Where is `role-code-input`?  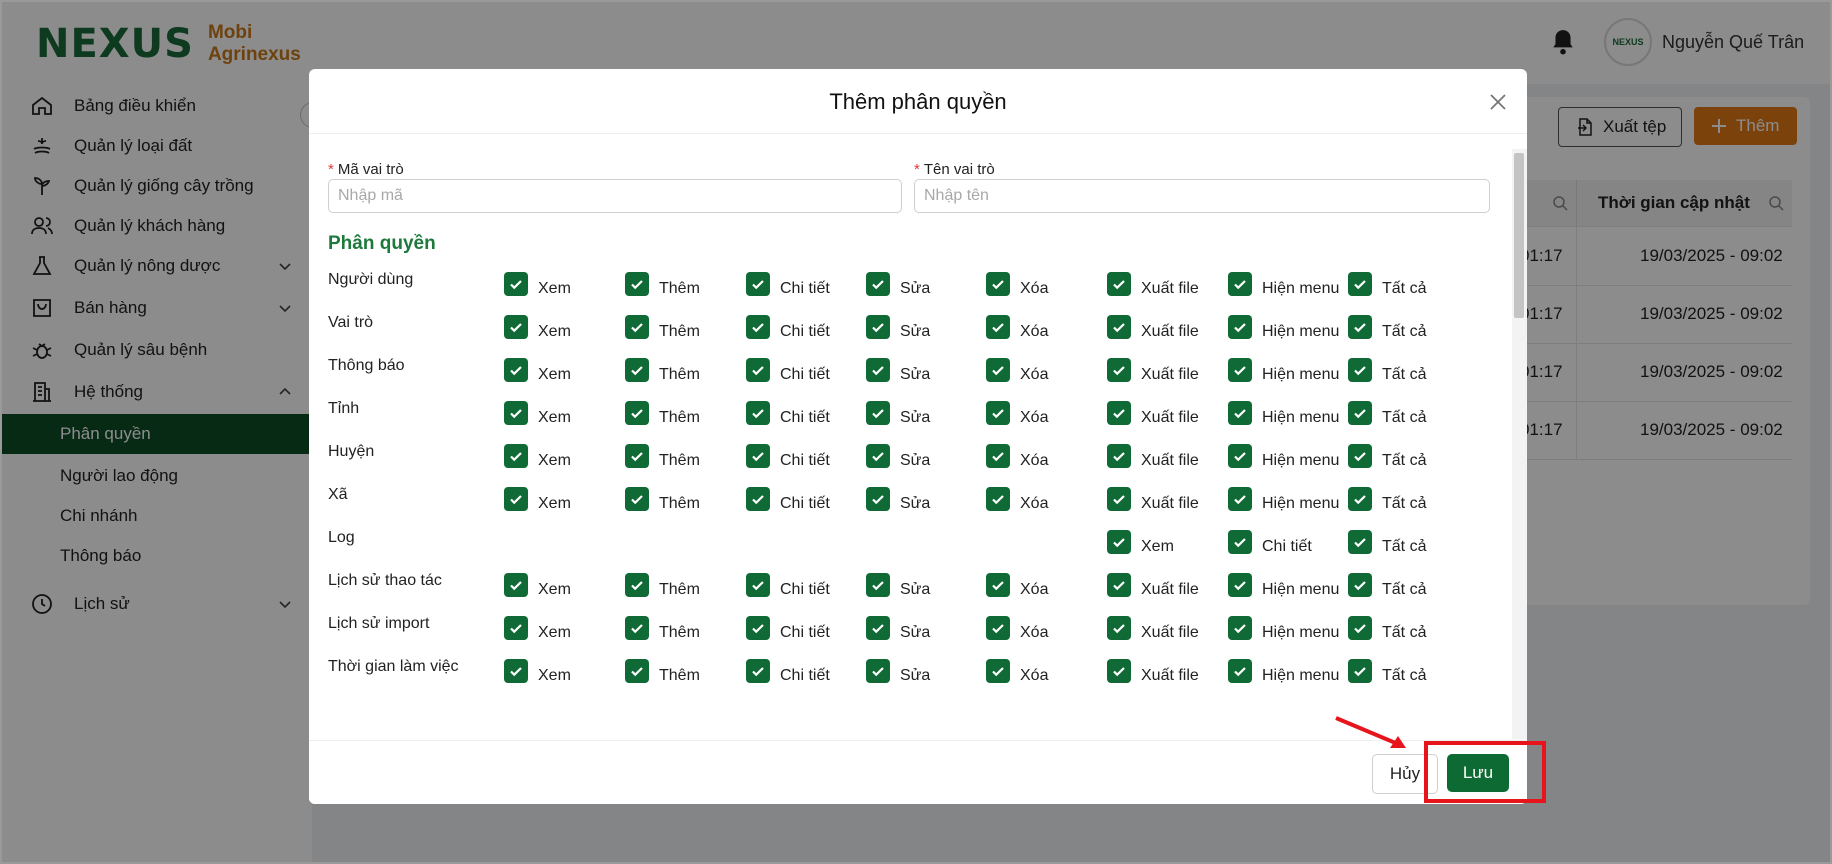 role-code-input is located at coordinates (615, 196).